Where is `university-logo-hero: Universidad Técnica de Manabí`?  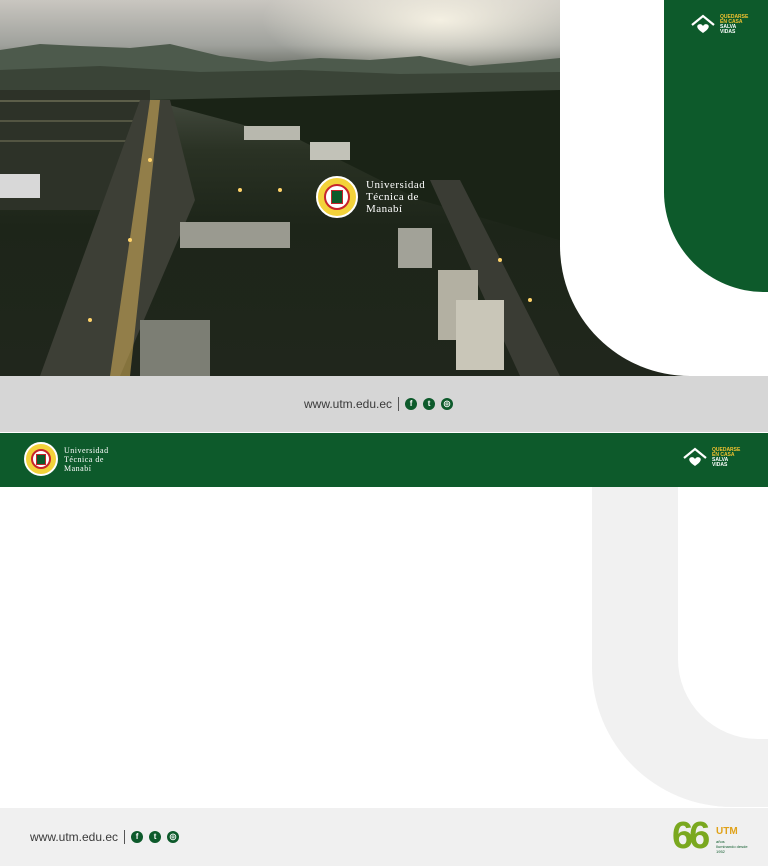 university-logo-hero: Universidad Técnica de Manabí is located at coordinates (370, 197).